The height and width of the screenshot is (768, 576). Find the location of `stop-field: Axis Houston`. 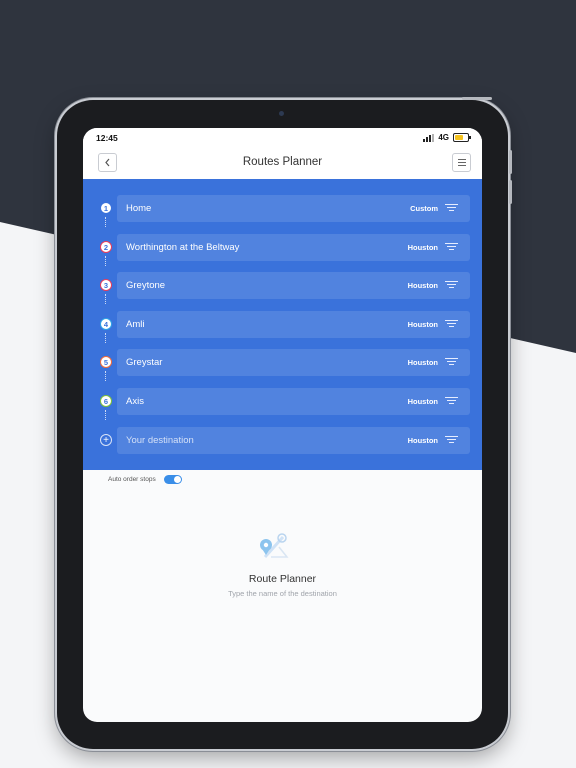

stop-field: Axis Houston is located at coordinates (293, 401).